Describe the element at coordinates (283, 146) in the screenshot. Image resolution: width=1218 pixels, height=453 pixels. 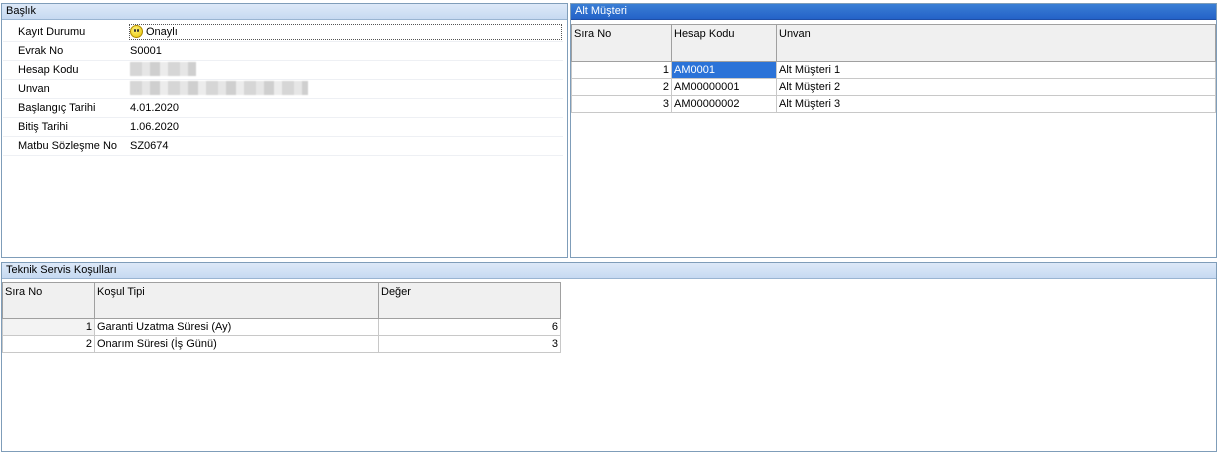
I see `form-row-matbu-sozlesme-no: Matbu Sözleşme No SZ0674` at that location.